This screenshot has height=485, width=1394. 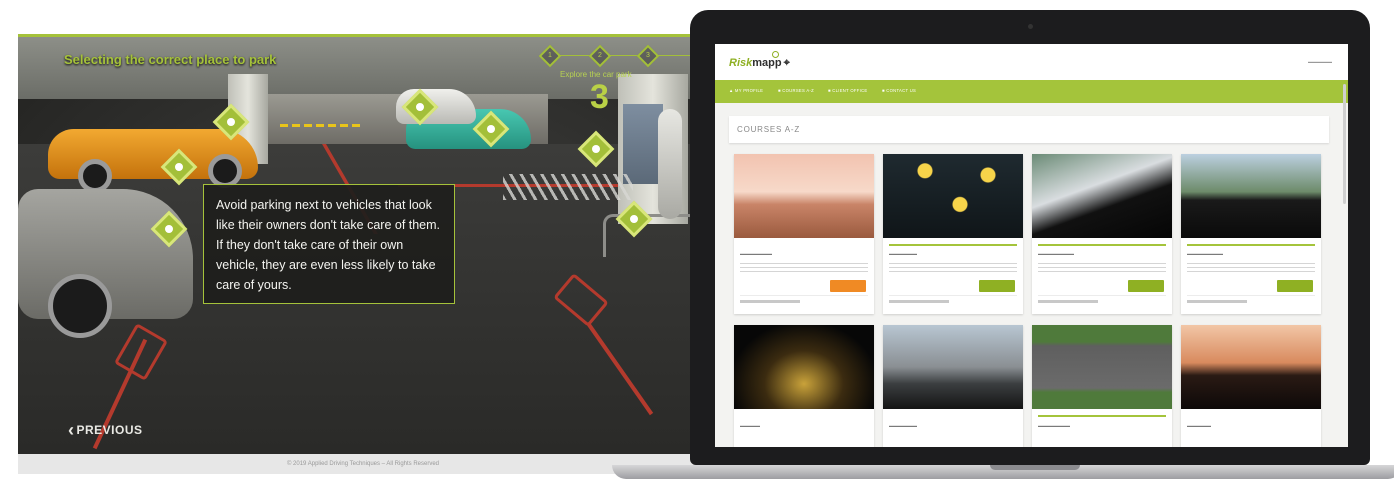 I want to click on logo-prefix: Risk, so click(x=741, y=63).